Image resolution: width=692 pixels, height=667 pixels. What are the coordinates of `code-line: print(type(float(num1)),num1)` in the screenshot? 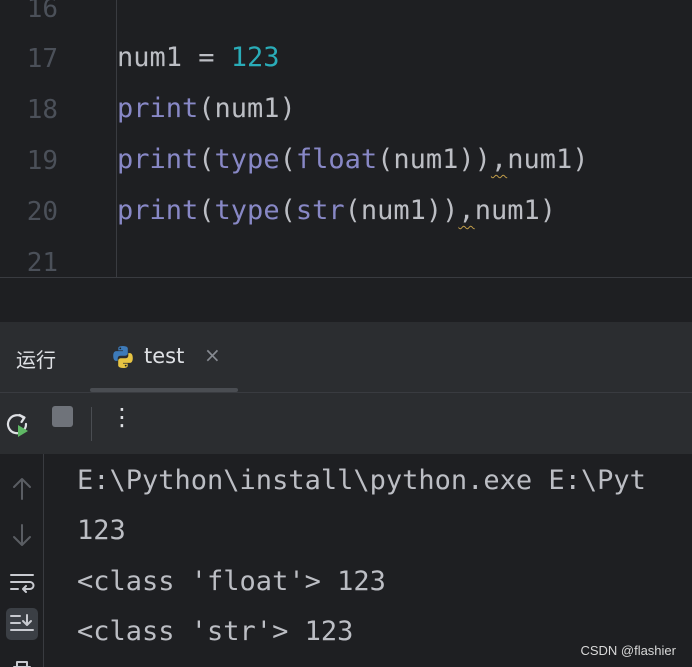 It's located at (352, 160).